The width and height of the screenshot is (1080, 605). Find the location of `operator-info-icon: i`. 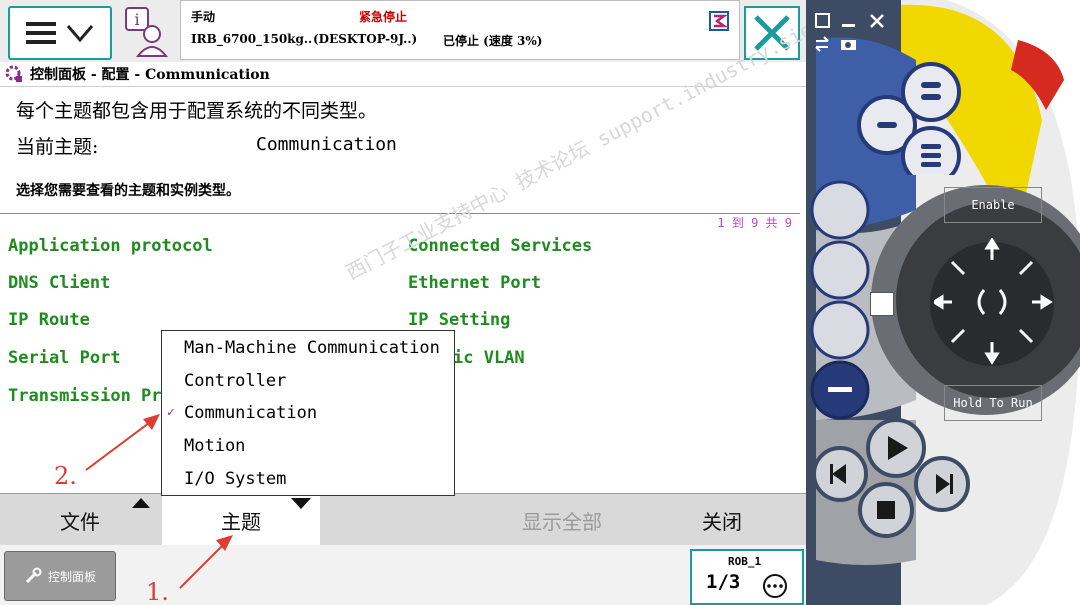

operator-info-icon: i is located at coordinates (146, 31).